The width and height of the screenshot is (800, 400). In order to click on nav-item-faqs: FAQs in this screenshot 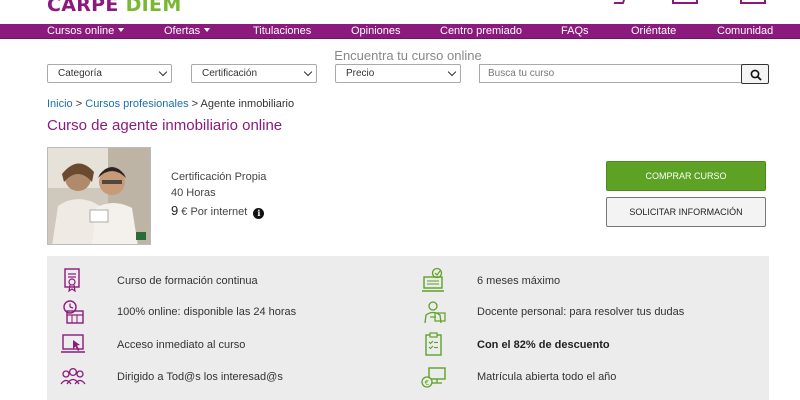, I will do `click(575, 31)`.